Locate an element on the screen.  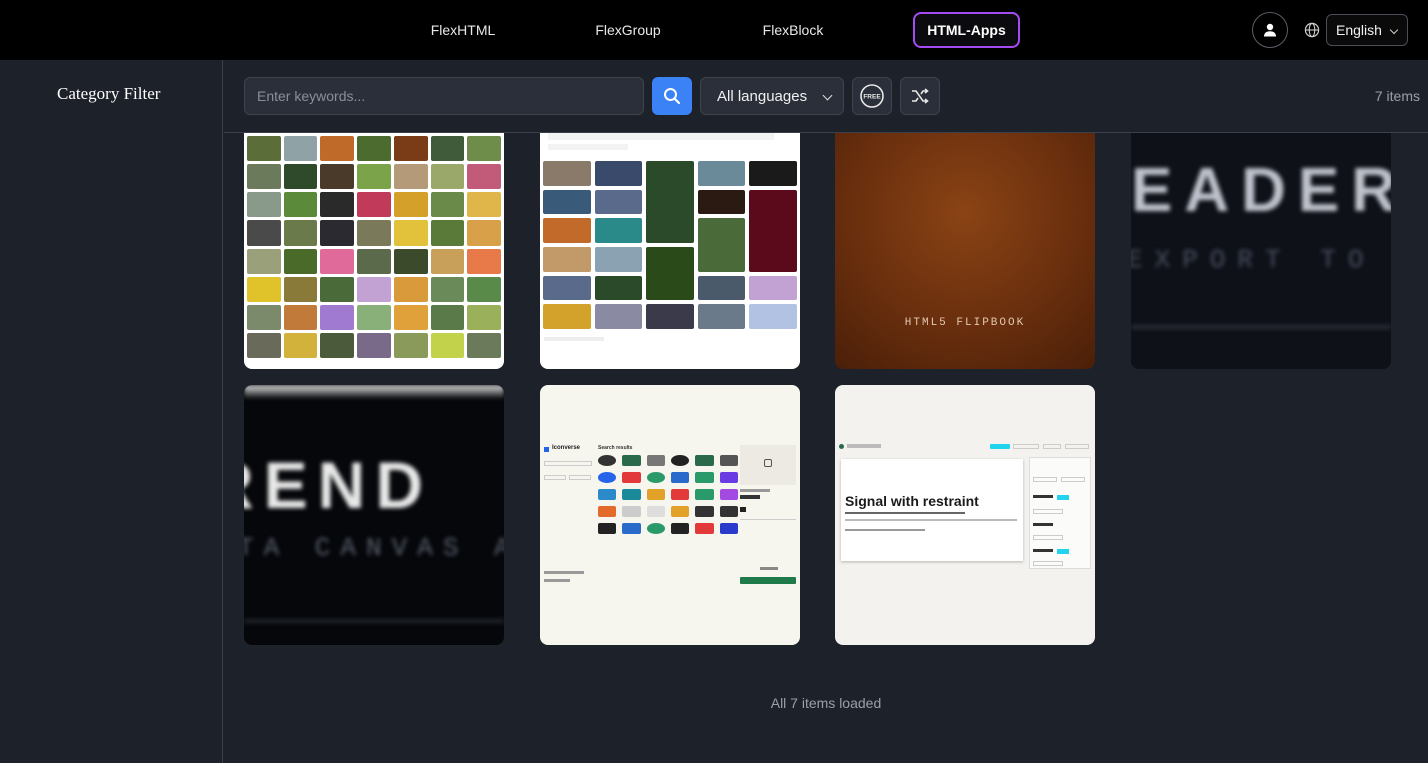
sidebar-title: Category Filter is located at coordinates (109, 93).